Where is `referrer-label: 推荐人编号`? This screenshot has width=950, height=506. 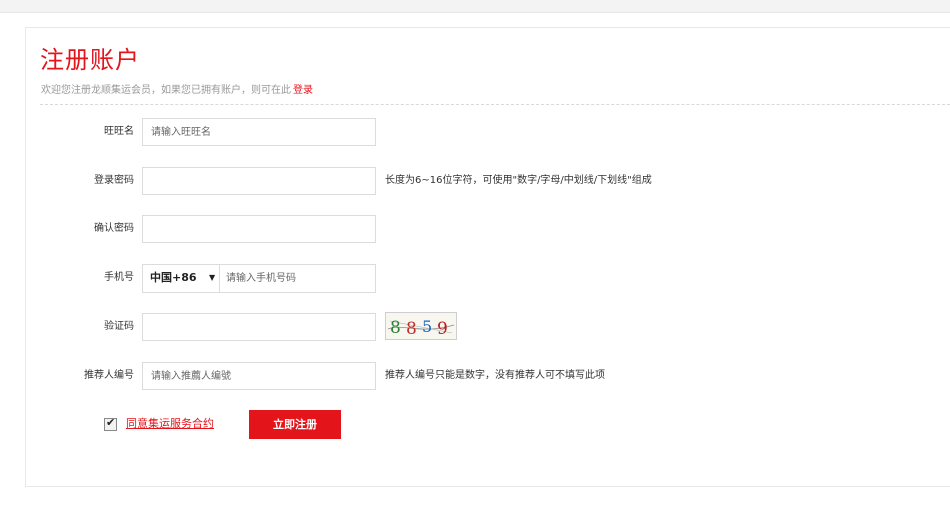 referrer-label: 推荐人编号 is located at coordinates (109, 375).